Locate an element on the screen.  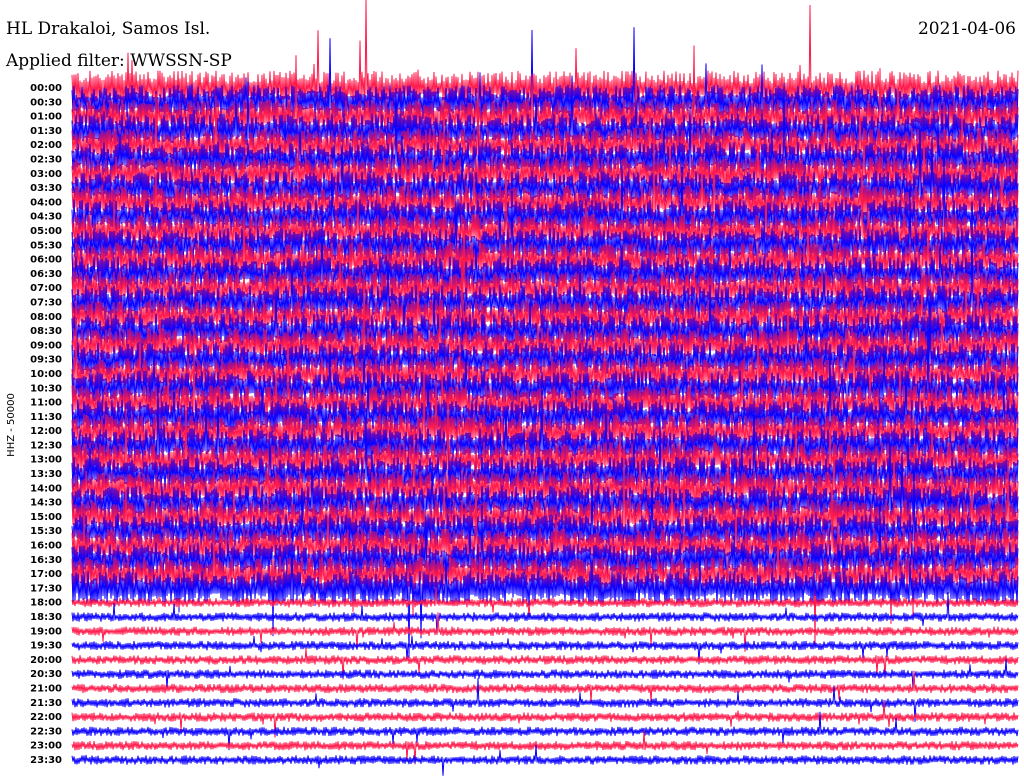
row-label: 16:30 is located at coordinates (46, 560).